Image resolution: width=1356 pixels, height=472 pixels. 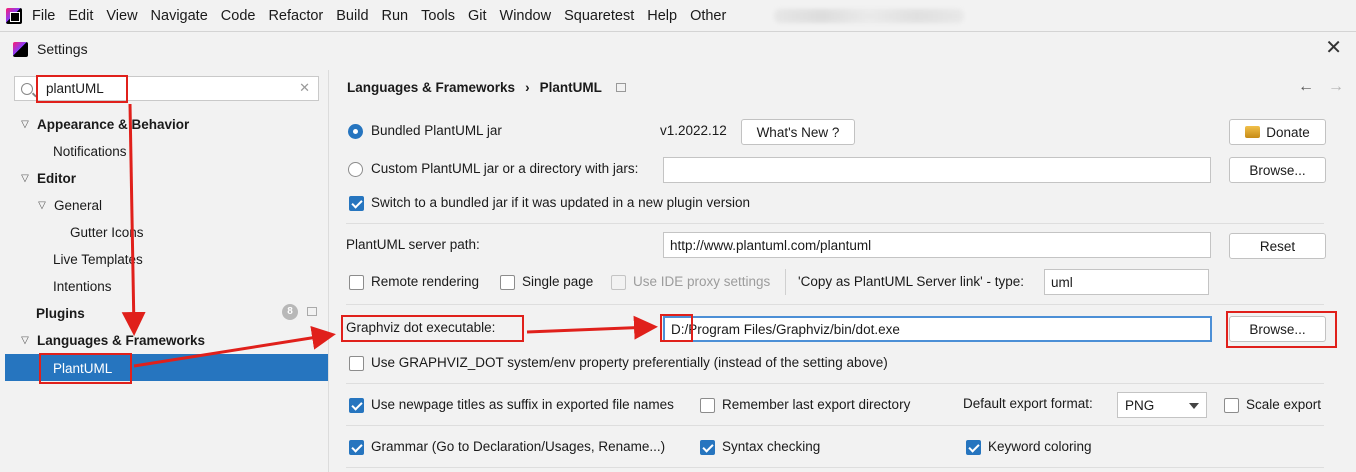 What do you see at coordinates (356, 203) in the screenshot?
I see `switch-bundled-checkbox` at bounding box center [356, 203].